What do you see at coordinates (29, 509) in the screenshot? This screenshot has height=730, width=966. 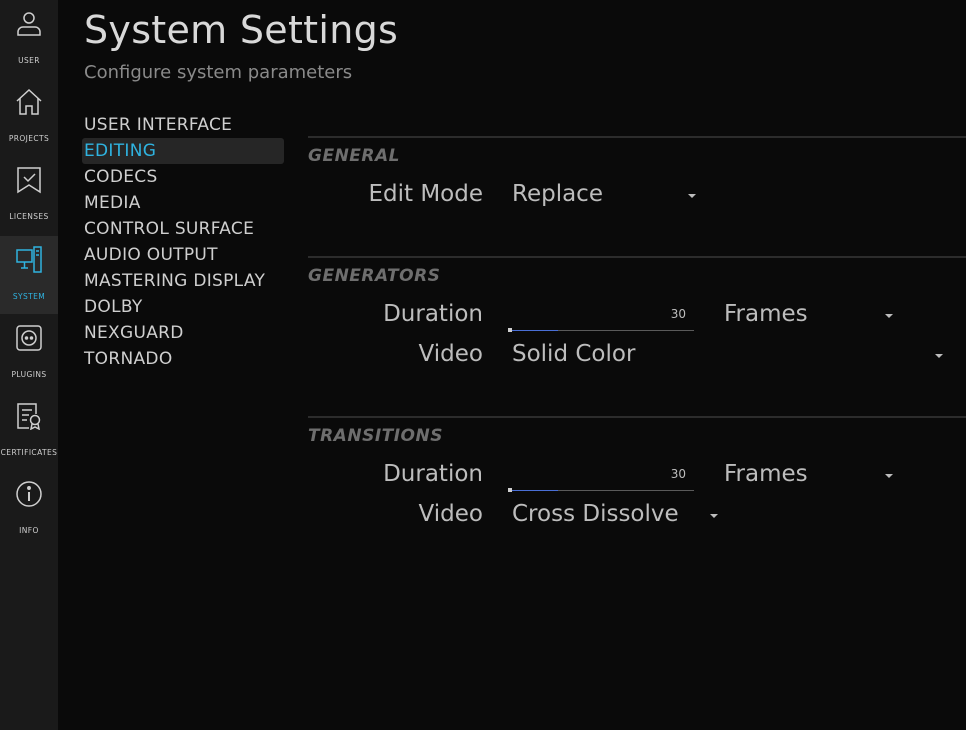 I see `rail-item-info: INFO` at bounding box center [29, 509].